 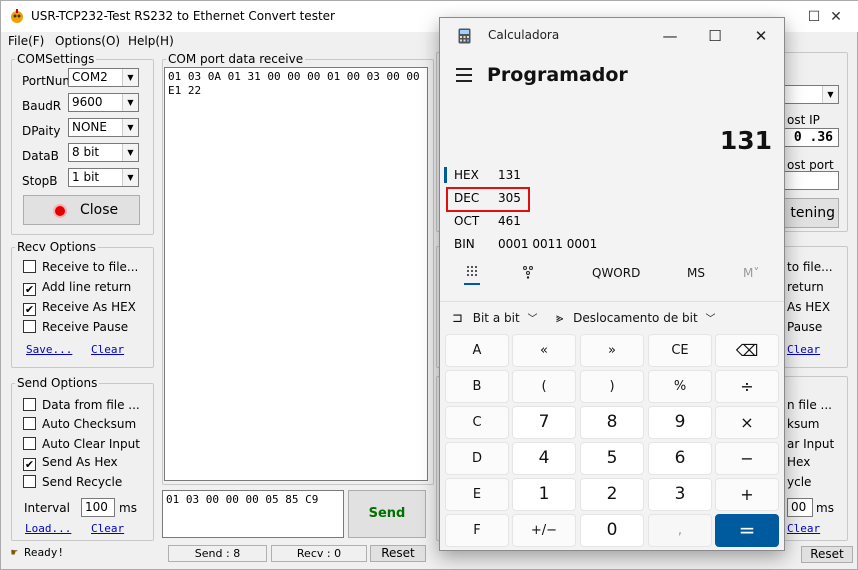 I want to click on memory-list-button: M˅, so click(x=751, y=273).